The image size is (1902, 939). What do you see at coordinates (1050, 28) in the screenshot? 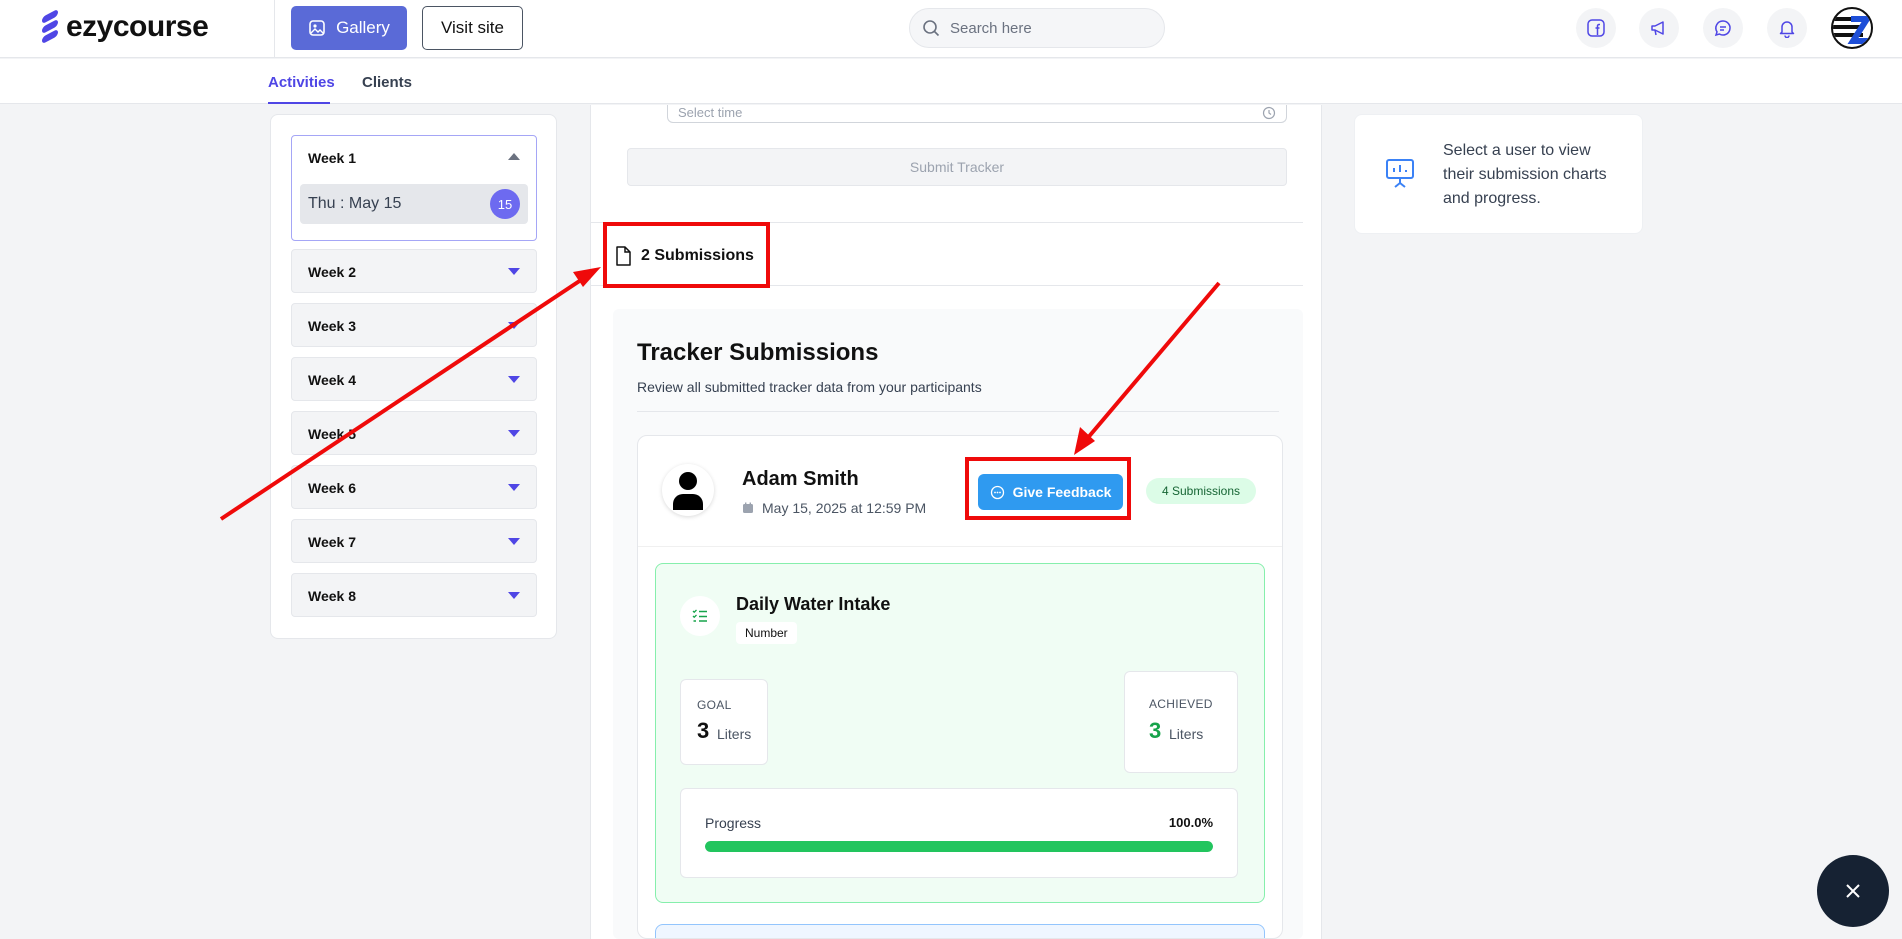
I see `search-input` at bounding box center [1050, 28].